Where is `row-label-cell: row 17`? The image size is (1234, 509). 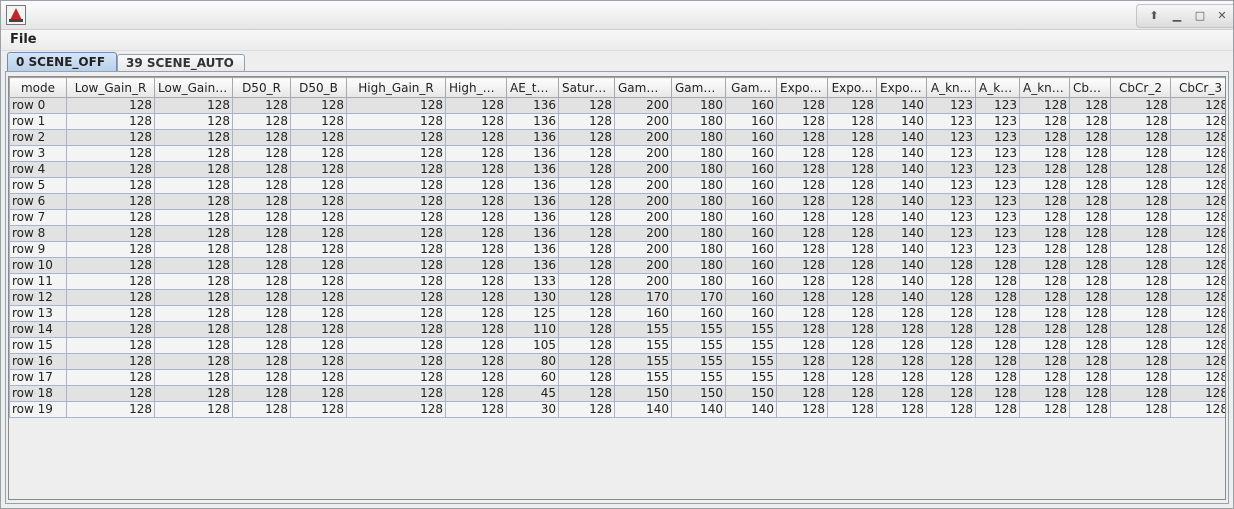
row-label-cell: row 17 is located at coordinates (38, 377).